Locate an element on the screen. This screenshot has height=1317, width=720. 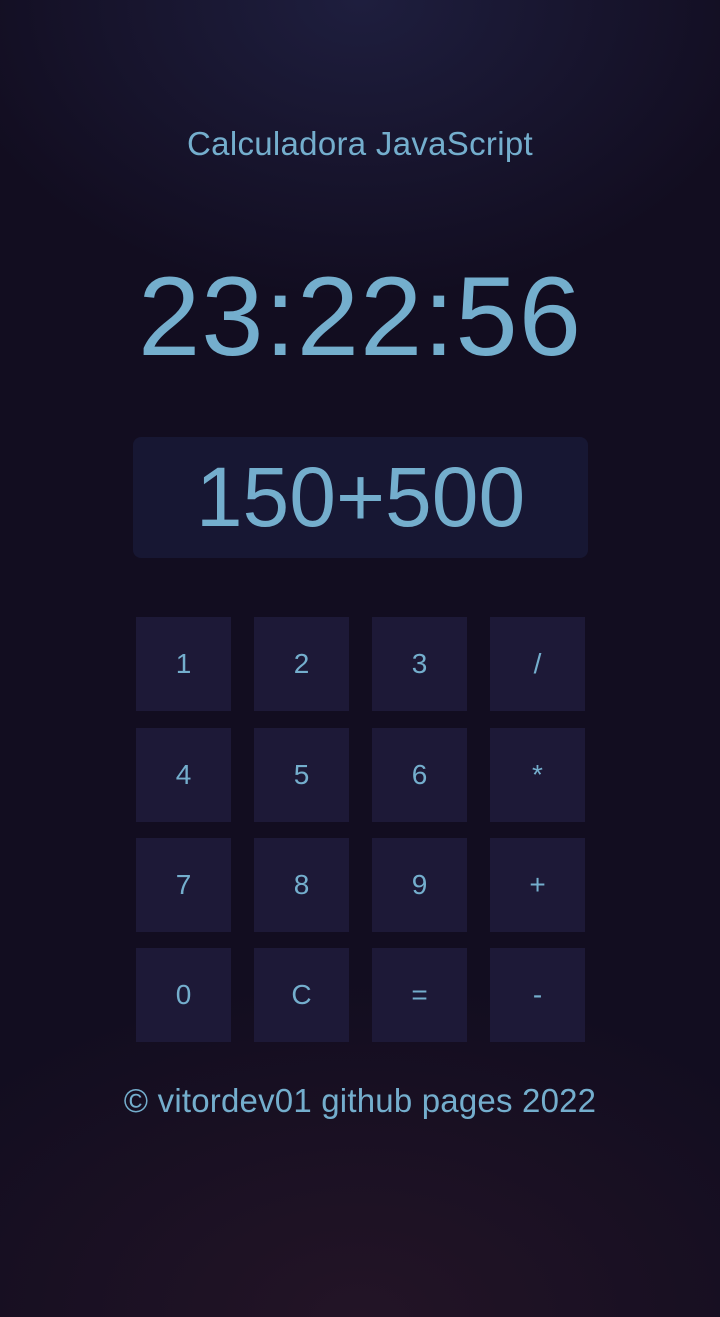
key-1: 1 is located at coordinates (183, 664).